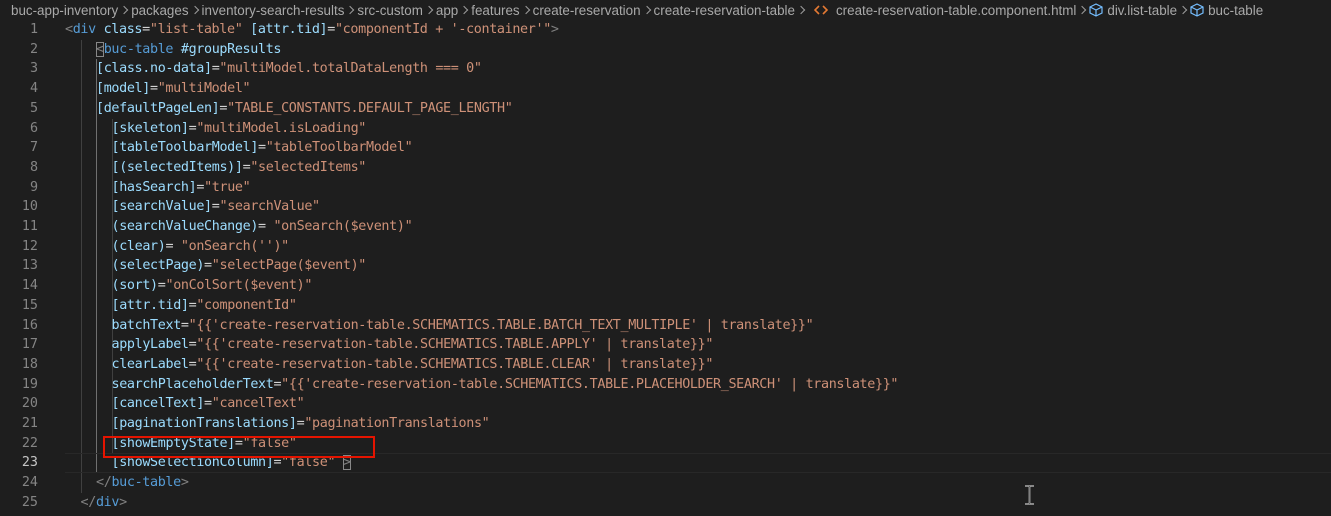 This screenshot has width=1331, height=516. I want to click on text-cursor-icon, so click(1029, 495).